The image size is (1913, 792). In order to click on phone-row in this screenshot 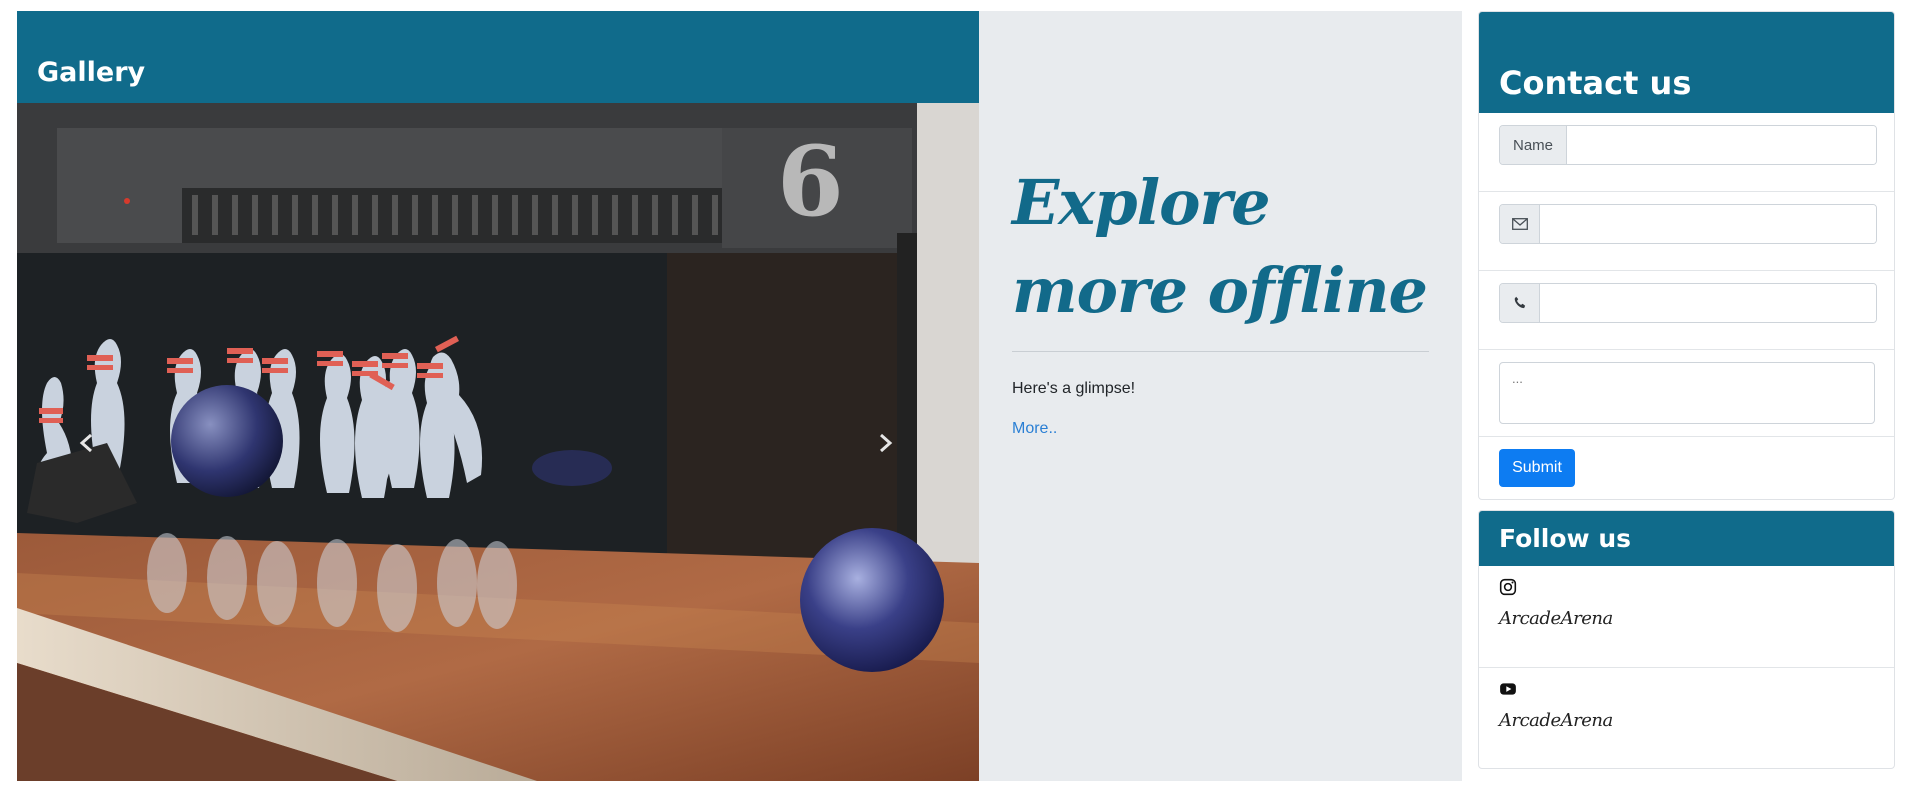, I will do `click(1686, 310)`.